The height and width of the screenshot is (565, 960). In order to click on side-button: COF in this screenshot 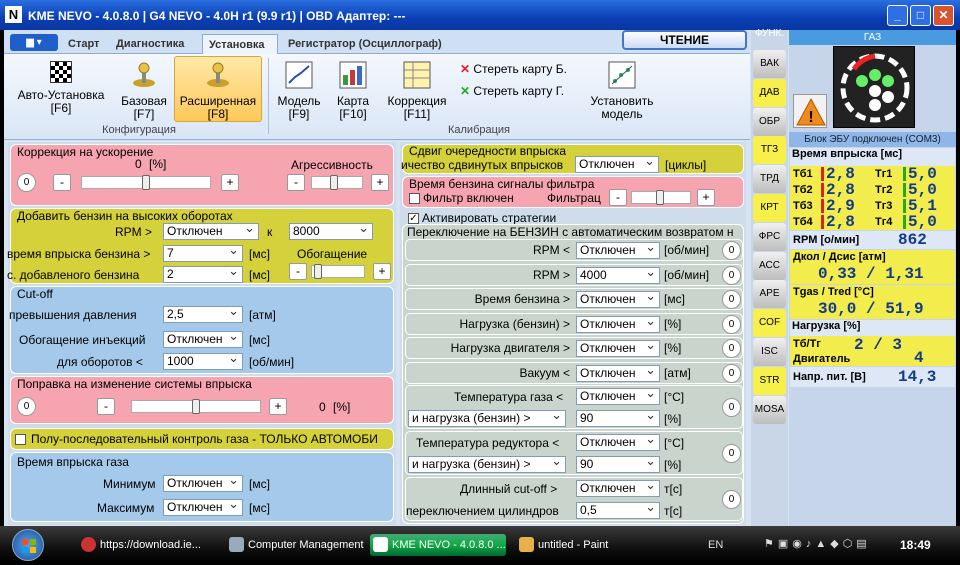, I will do `click(769, 323)`.